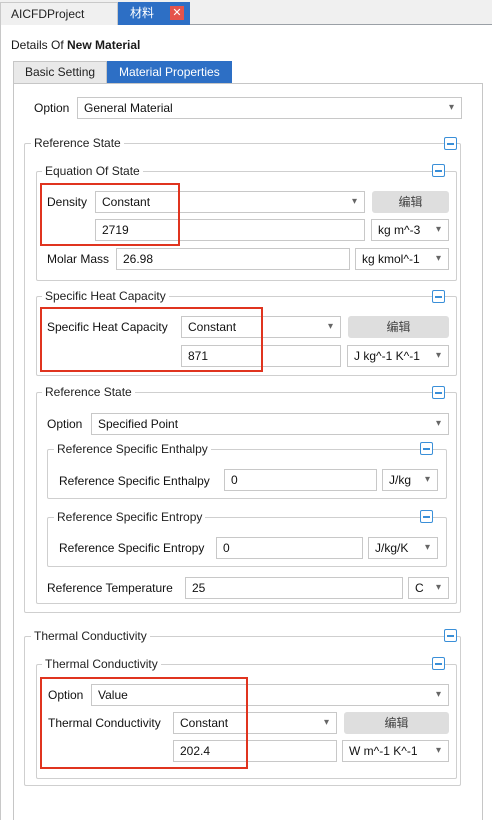  What do you see at coordinates (438, 296) in the screenshot?
I see `collapse-specific-heat-icon` at bounding box center [438, 296].